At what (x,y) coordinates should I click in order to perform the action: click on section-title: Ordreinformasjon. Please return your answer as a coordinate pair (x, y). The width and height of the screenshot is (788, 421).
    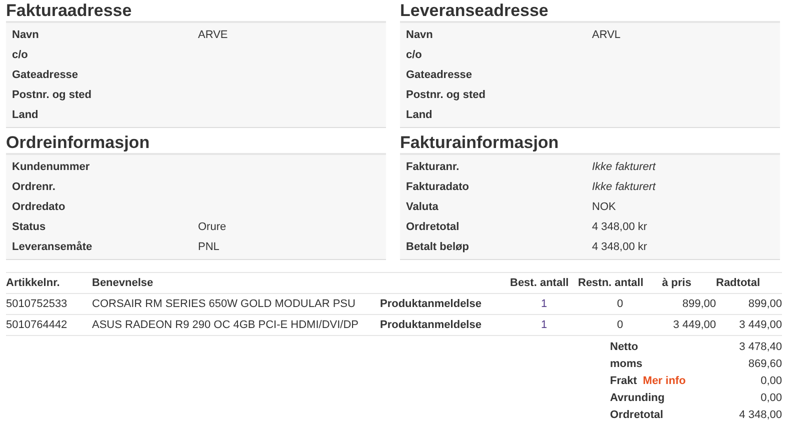
    Looking at the image, I should click on (78, 142).